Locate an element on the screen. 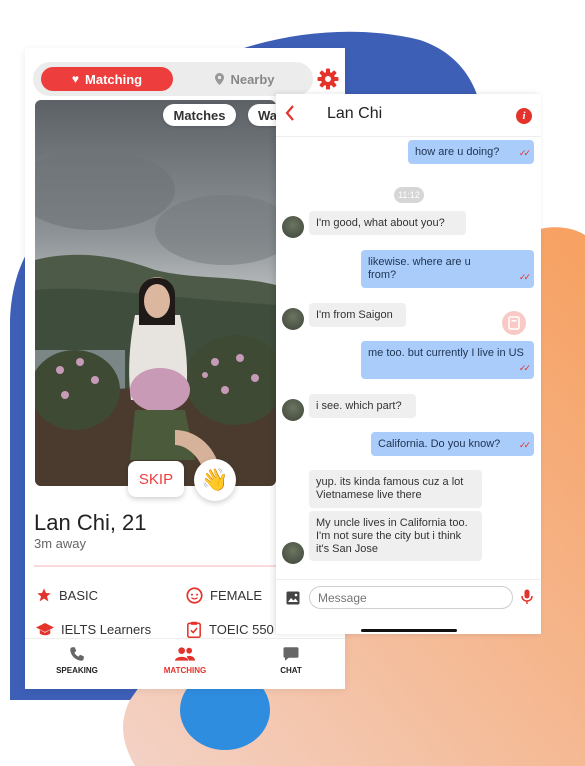 The height and width of the screenshot is (766, 585). gear-icon is located at coordinates (328, 79).